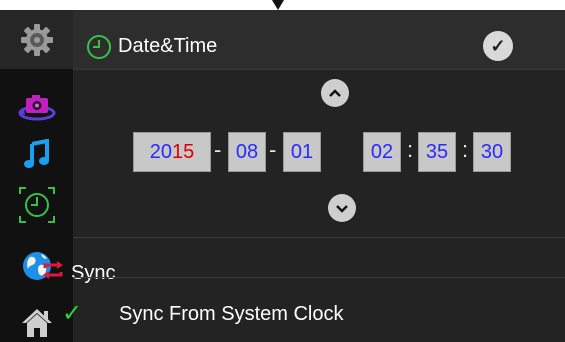 The image size is (565, 342). I want to click on clock-focus-icon, so click(36, 205).